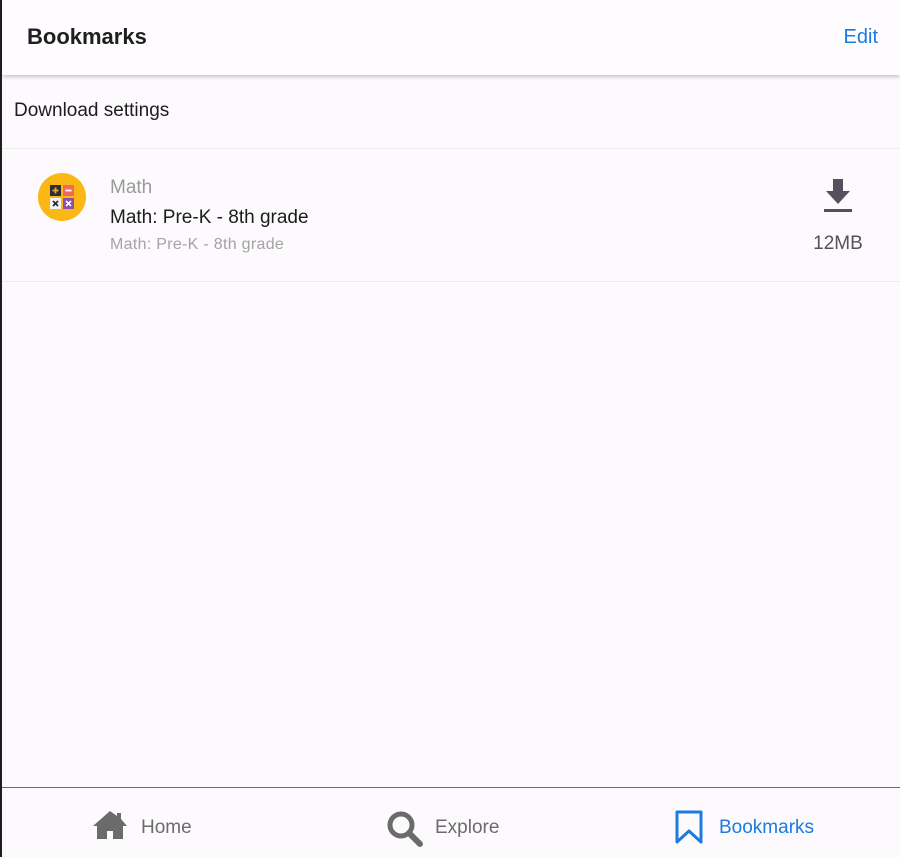 This screenshot has height=857, width=900. Describe the element at coordinates (451, 37) in the screenshot. I see `app-header: Bookmarks Edit` at that location.